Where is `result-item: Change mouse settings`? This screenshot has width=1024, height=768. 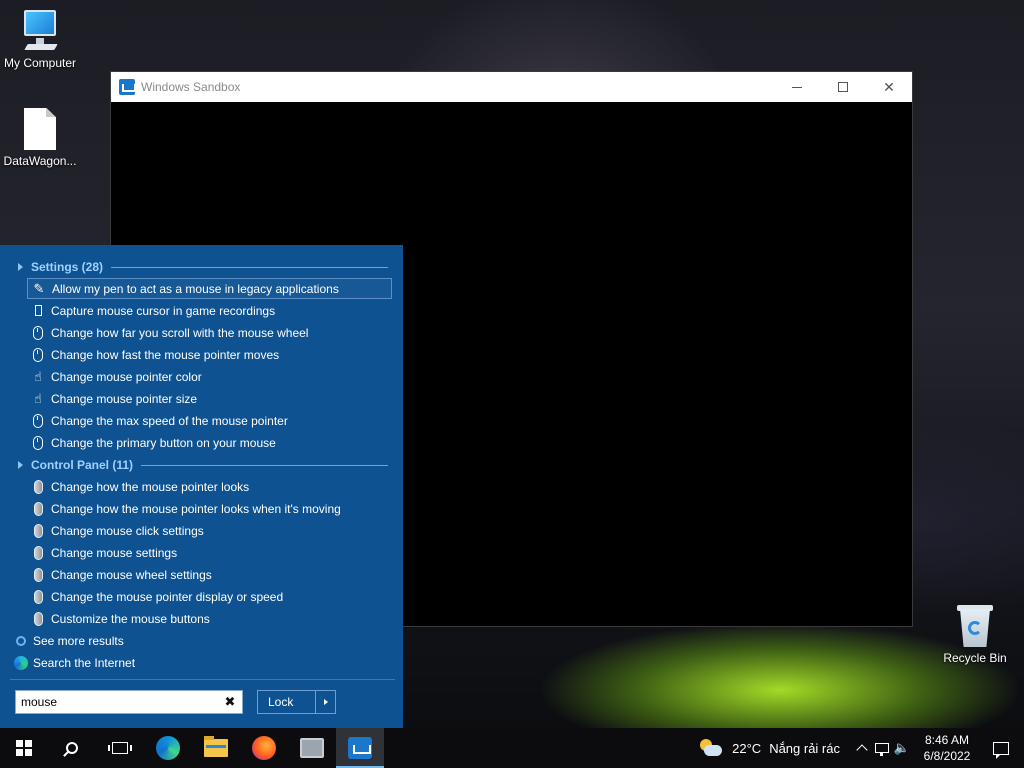 result-item: Change mouse settings is located at coordinates (209, 552).